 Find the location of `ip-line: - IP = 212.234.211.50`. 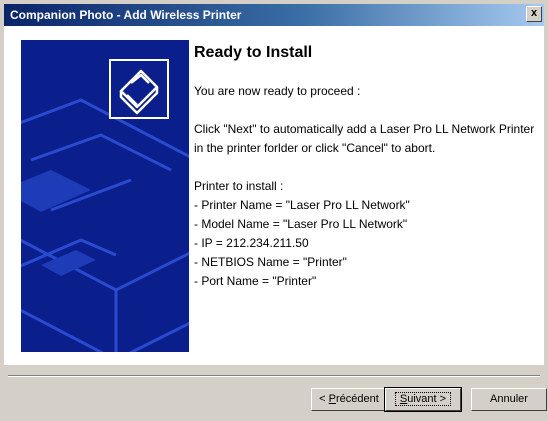

ip-line: - IP = 212.234.211.50 is located at coordinates (251, 243).